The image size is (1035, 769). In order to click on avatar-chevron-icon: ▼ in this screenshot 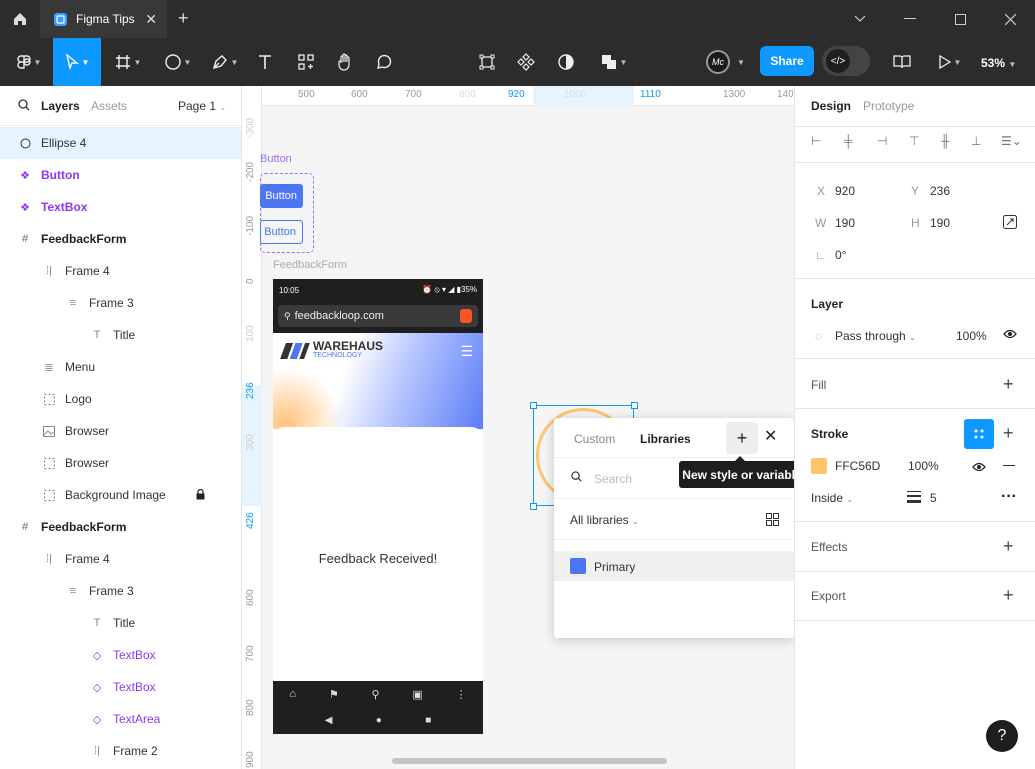, I will do `click(741, 62)`.